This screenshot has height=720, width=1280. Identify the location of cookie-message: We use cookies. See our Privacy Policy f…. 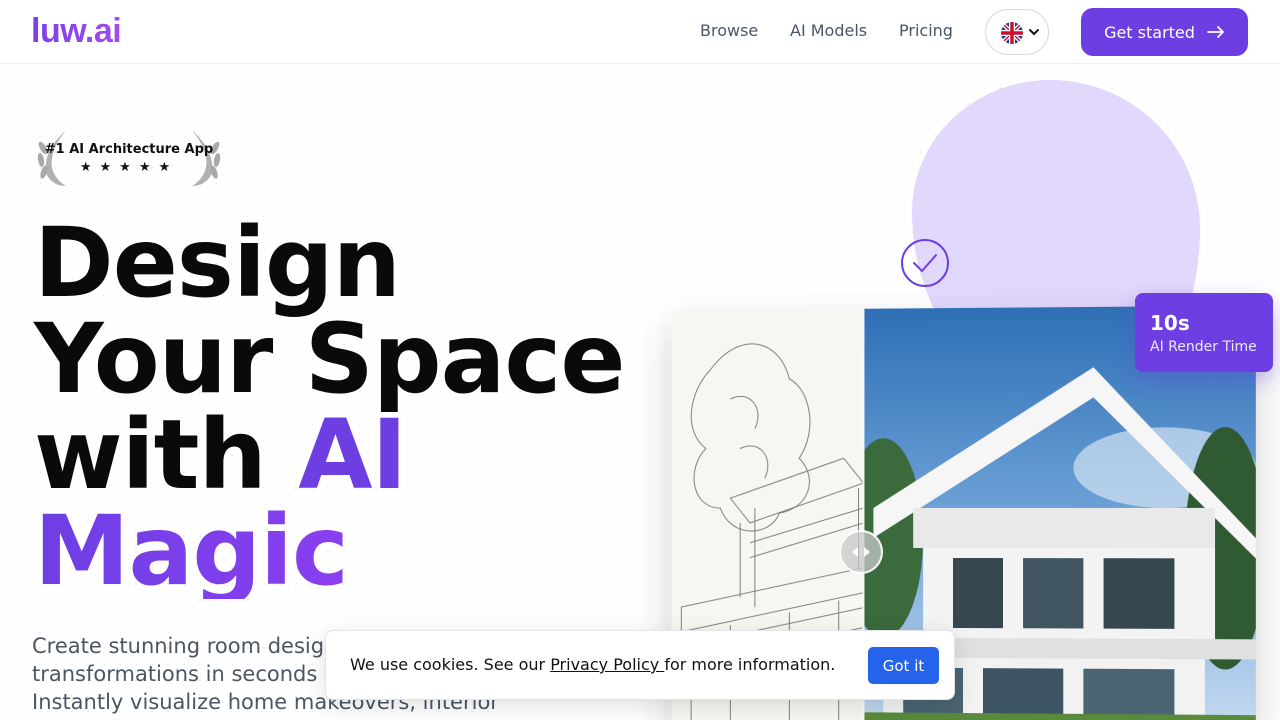
(592, 664).